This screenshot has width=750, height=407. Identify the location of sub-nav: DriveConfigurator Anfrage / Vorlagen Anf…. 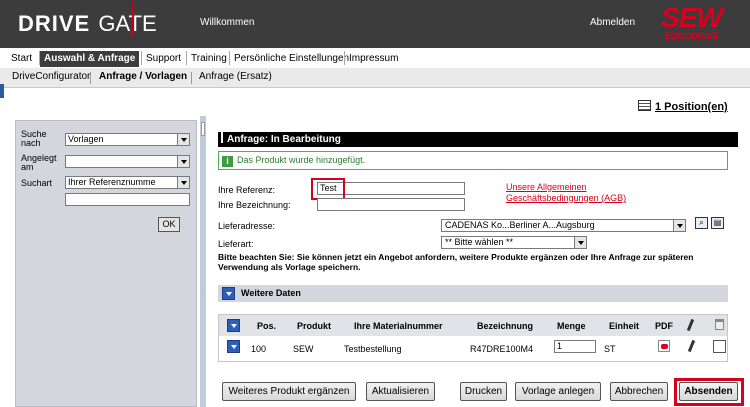
(375, 78).